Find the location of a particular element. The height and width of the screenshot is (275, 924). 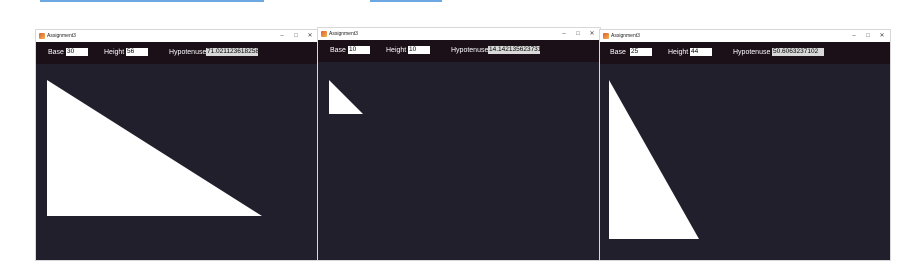

height-input: 56 is located at coordinates (137, 52).